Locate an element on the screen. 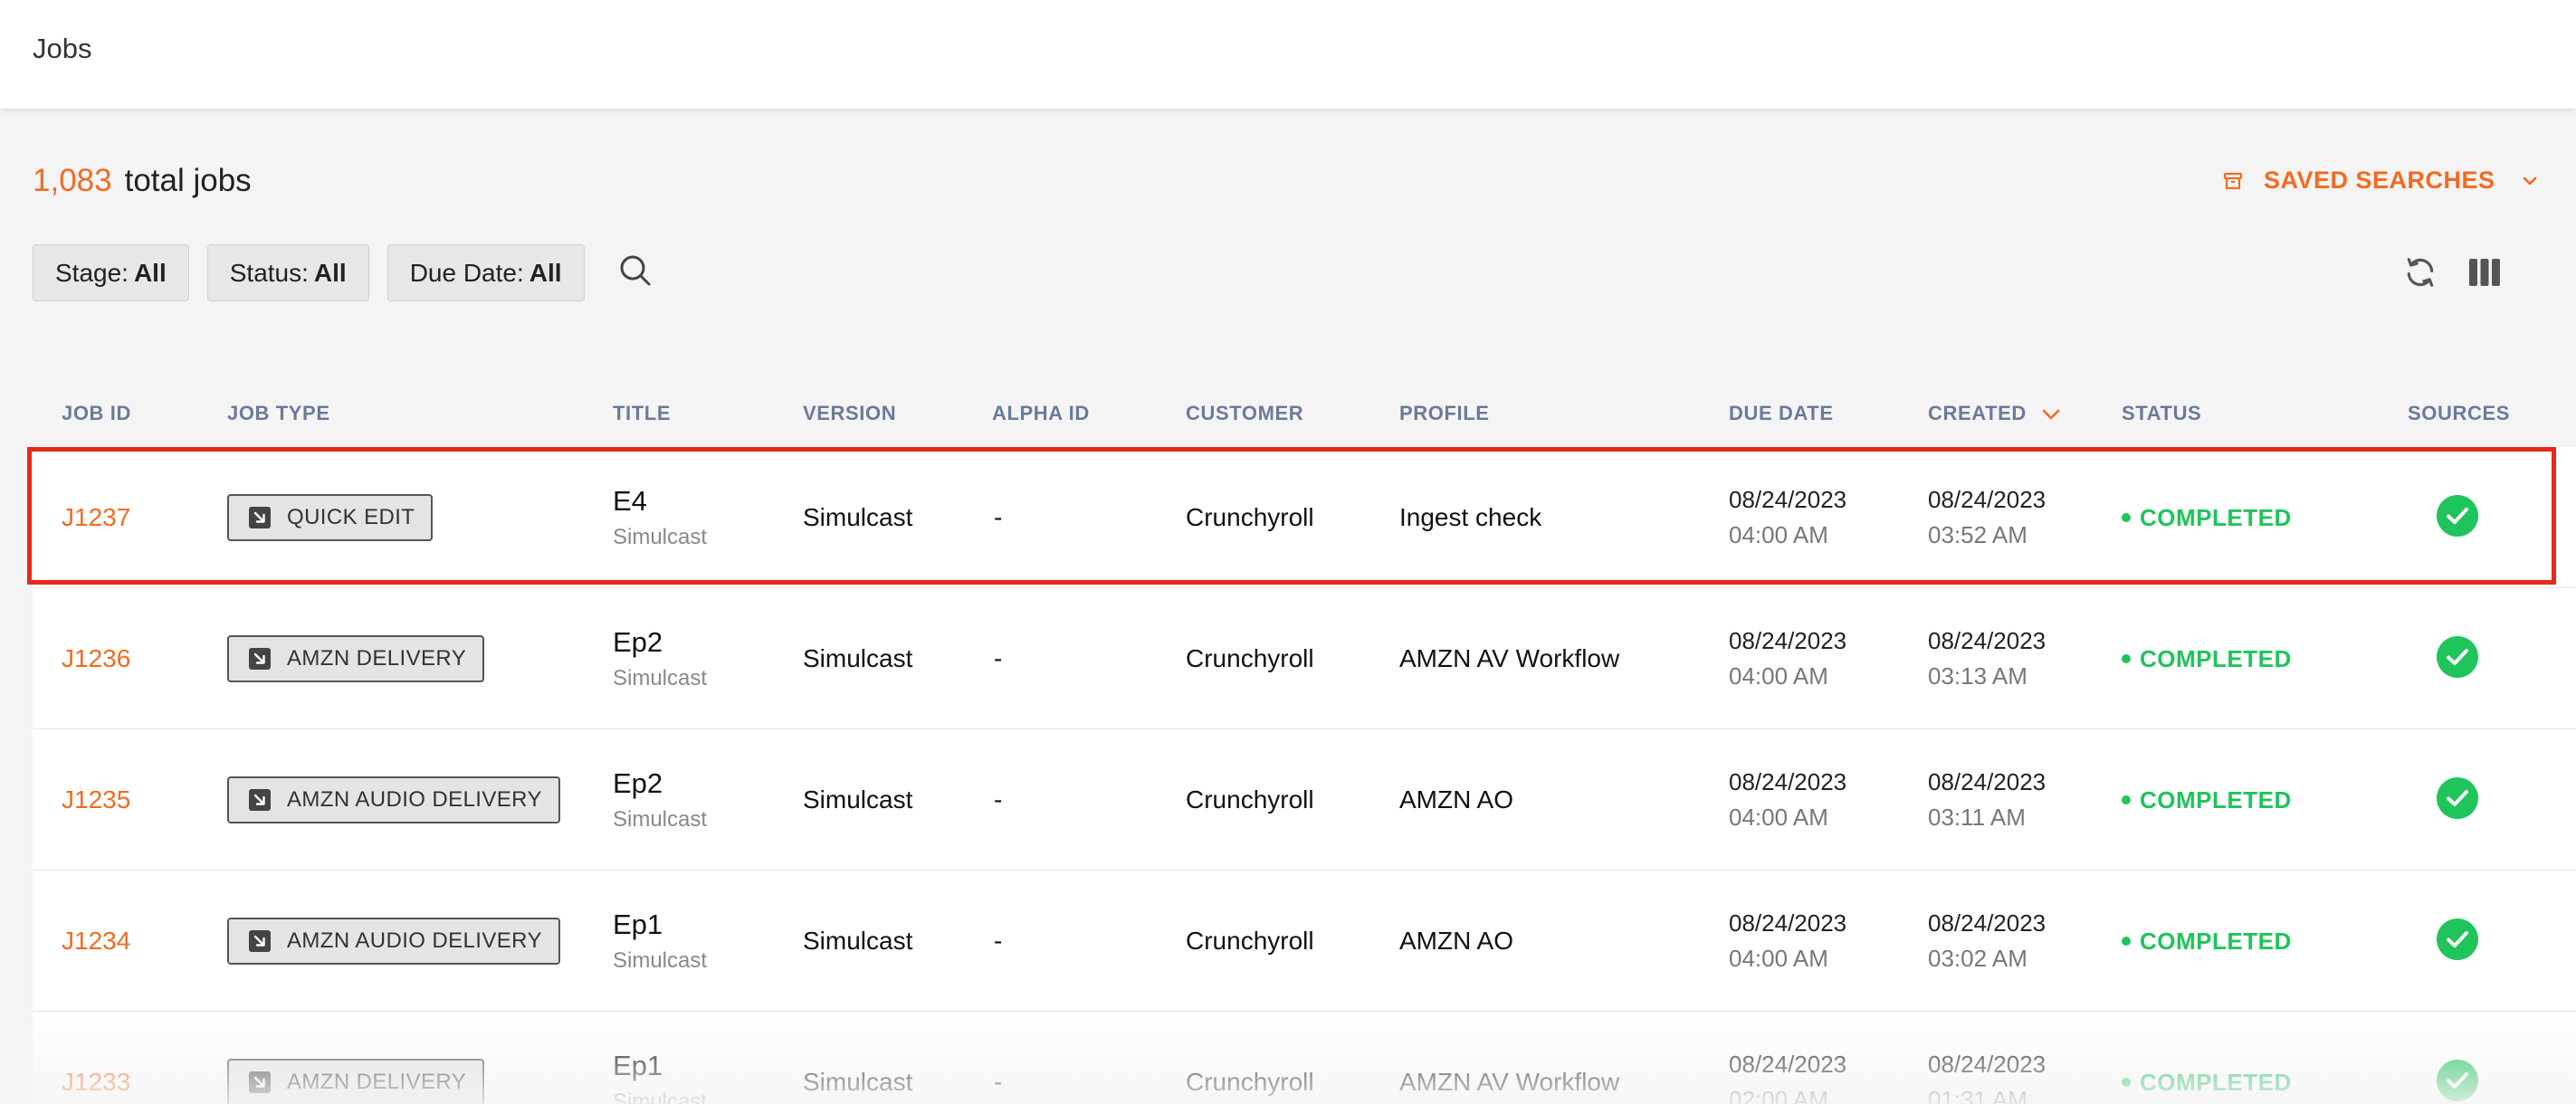 The height and width of the screenshot is (1104, 2576). column-header-job-id: JOB ID is located at coordinates (97, 413).